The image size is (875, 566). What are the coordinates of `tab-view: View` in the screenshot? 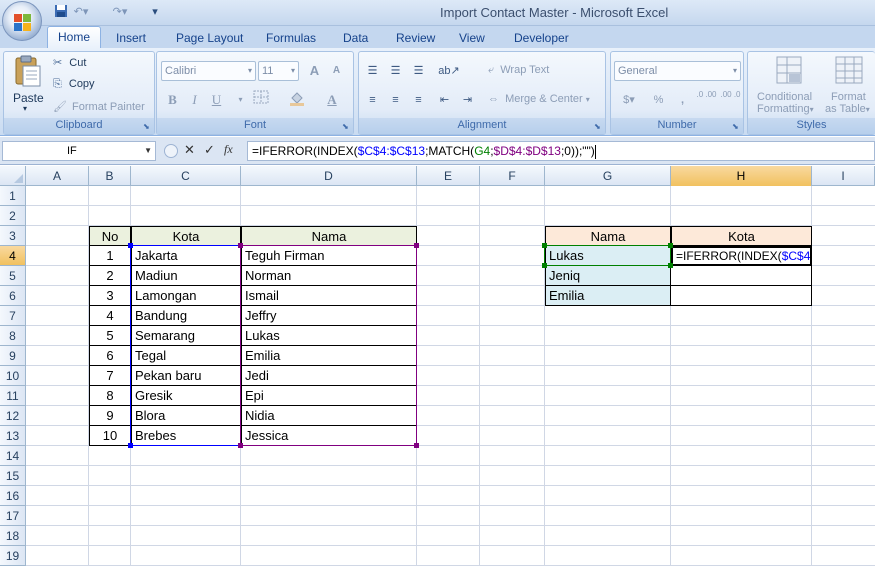 It's located at (472, 39).